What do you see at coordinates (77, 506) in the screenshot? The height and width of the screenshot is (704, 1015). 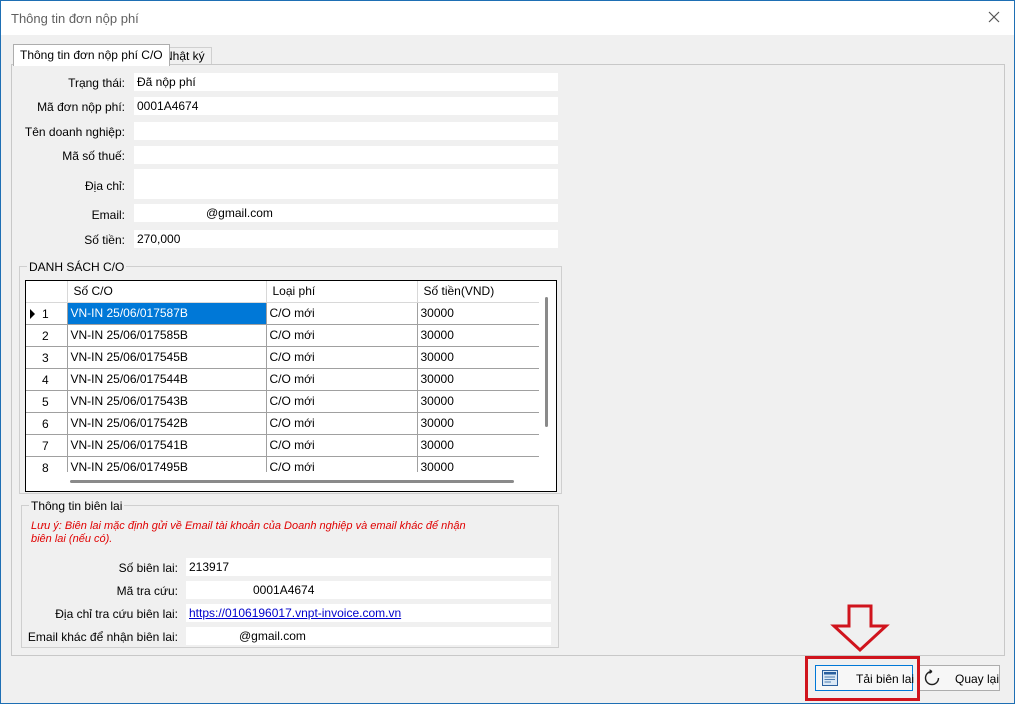 I see `receipt-title: Thông tin biên lai` at bounding box center [77, 506].